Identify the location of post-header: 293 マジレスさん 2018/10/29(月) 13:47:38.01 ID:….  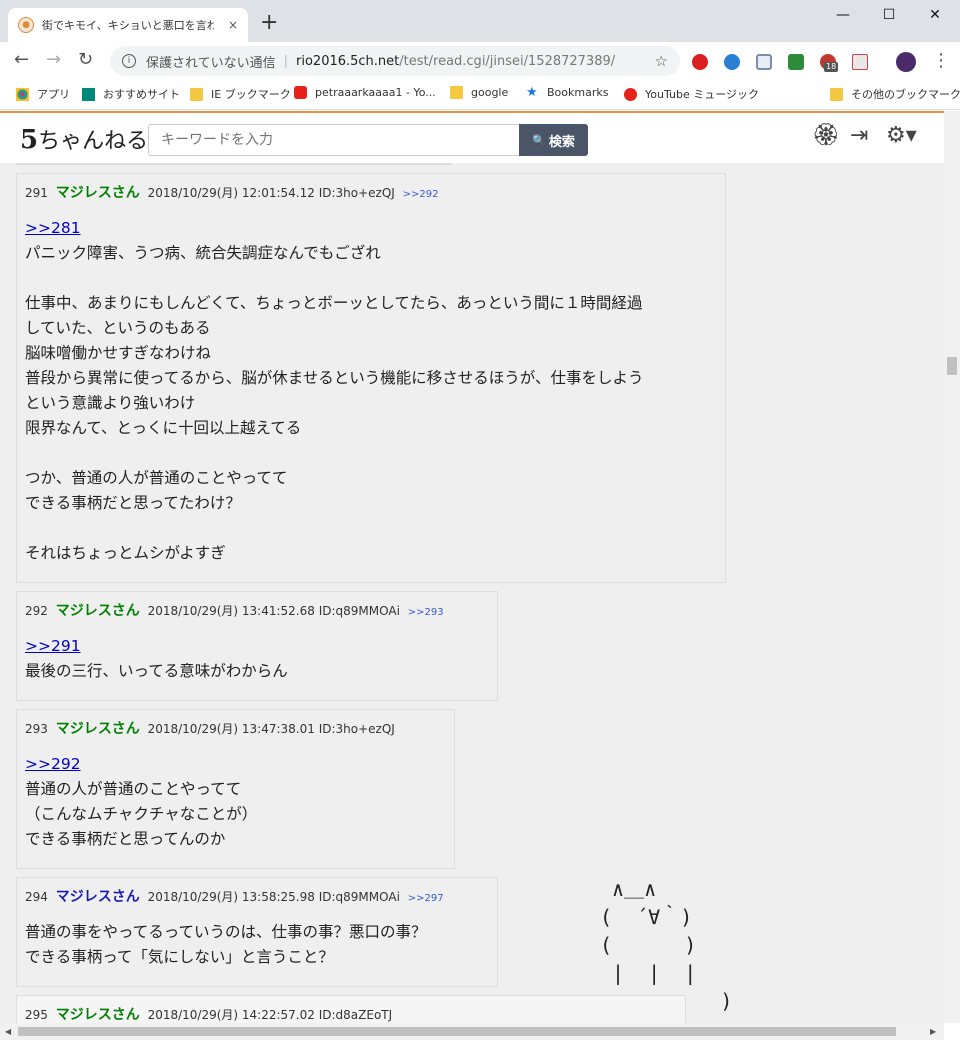
(235, 728).